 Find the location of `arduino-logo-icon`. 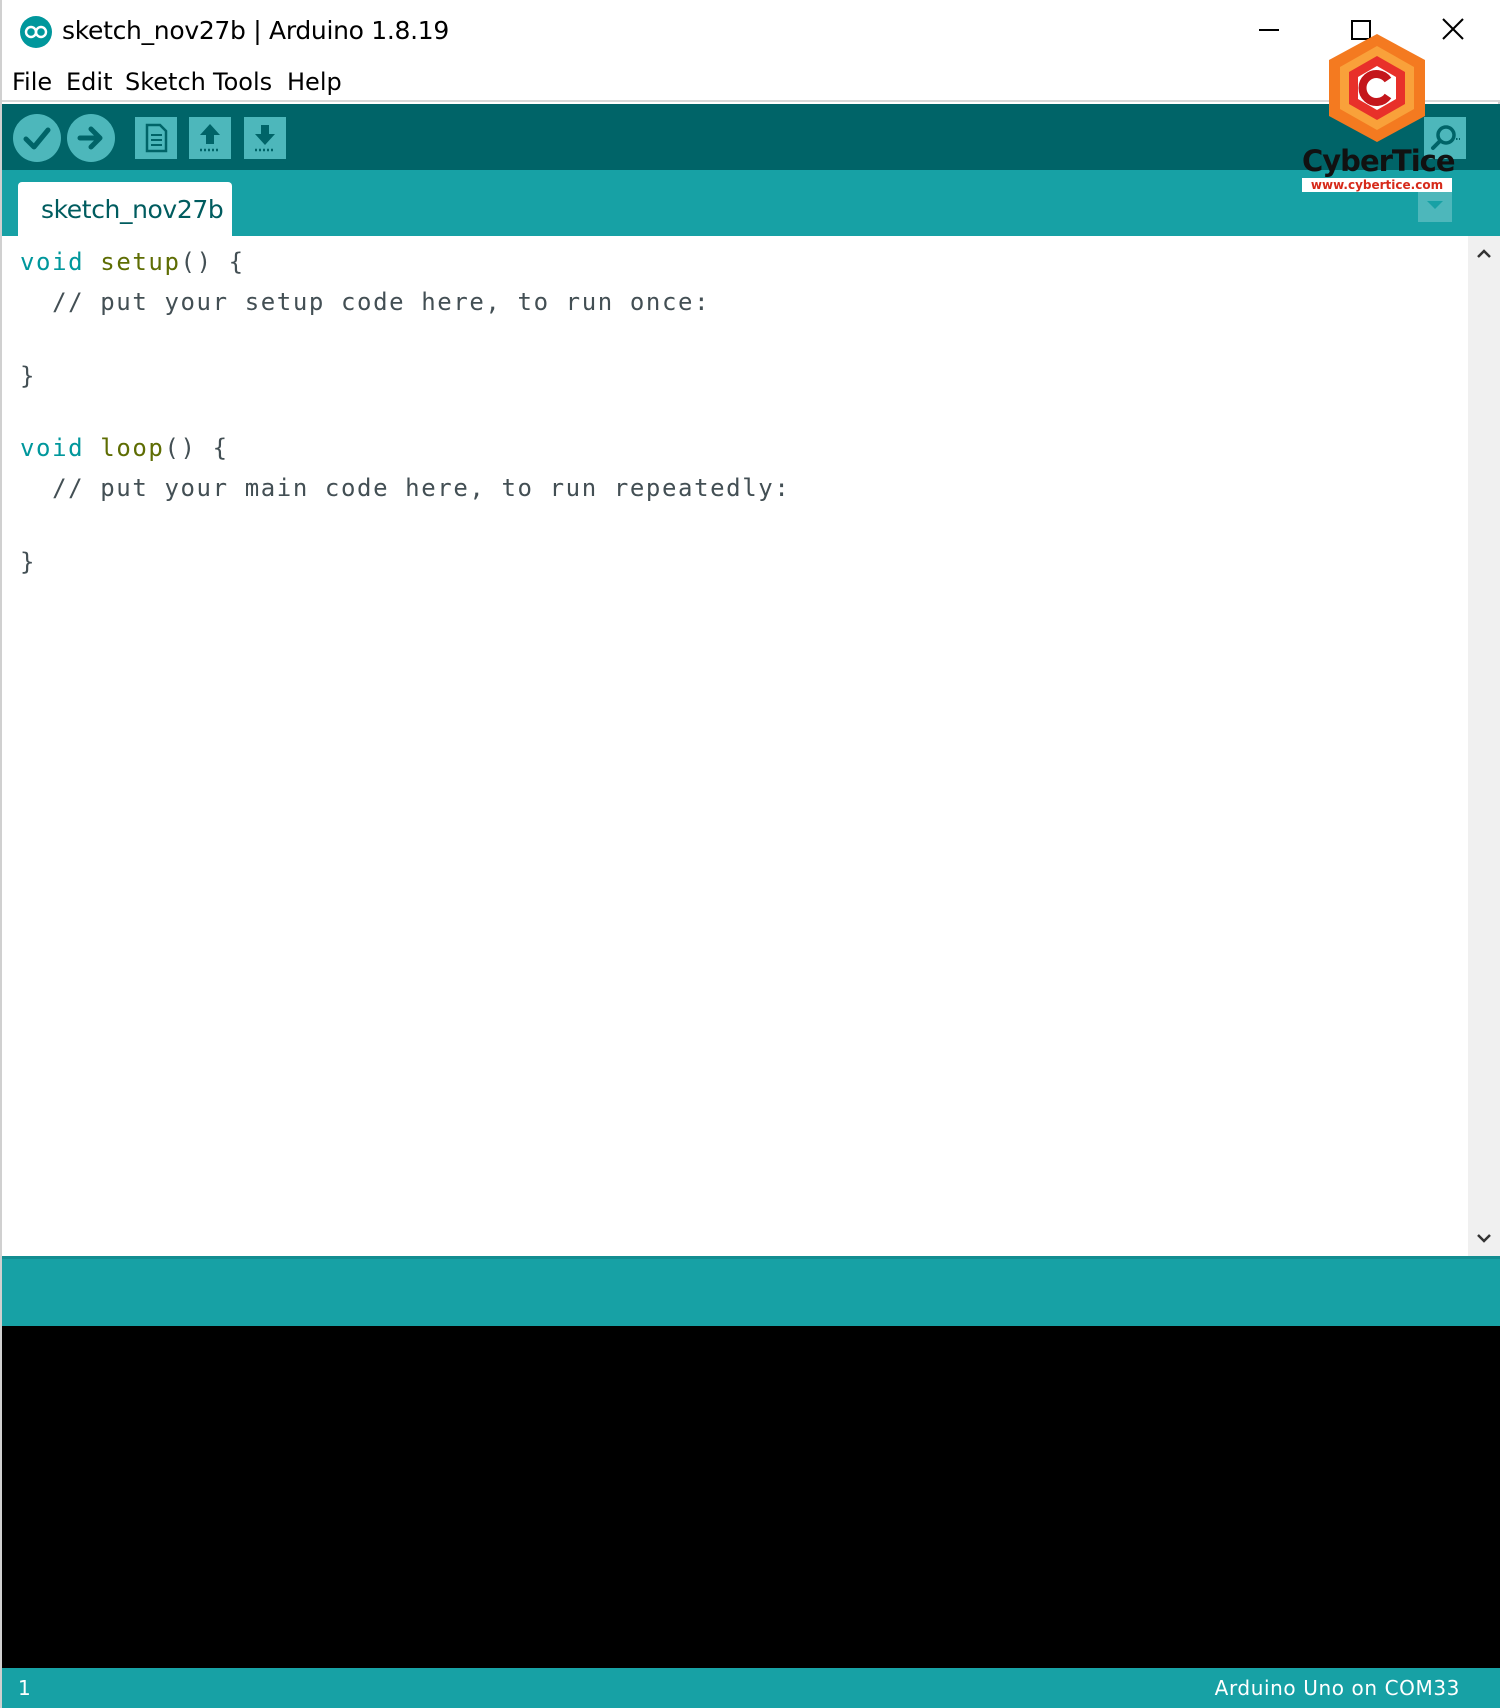

arduino-logo-icon is located at coordinates (36, 32).